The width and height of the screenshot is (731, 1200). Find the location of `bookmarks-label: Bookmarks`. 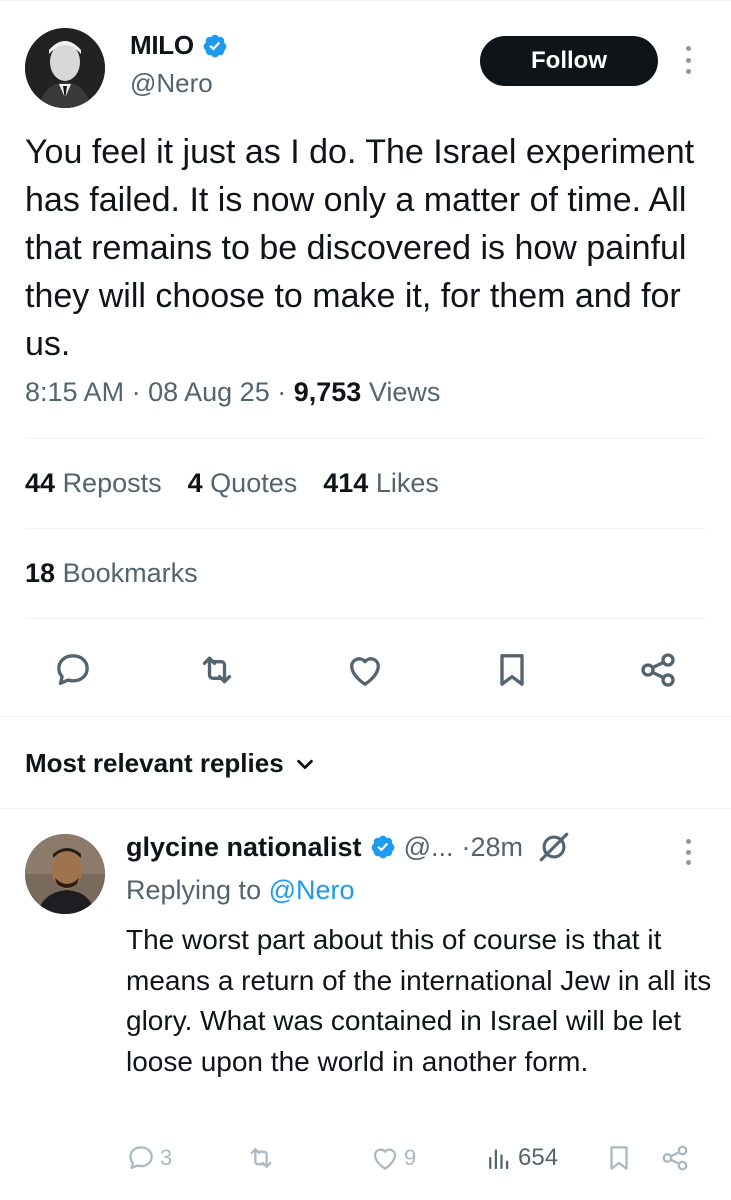

bookmarks-label: Bookmarks is located at coordinates (130, 573).